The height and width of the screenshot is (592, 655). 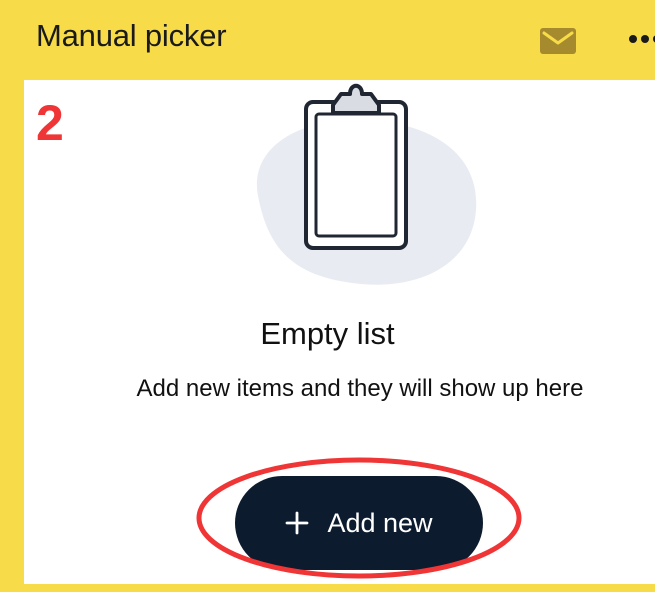 I want to click on more-horizontal-icon, so click(x=641, y=39).